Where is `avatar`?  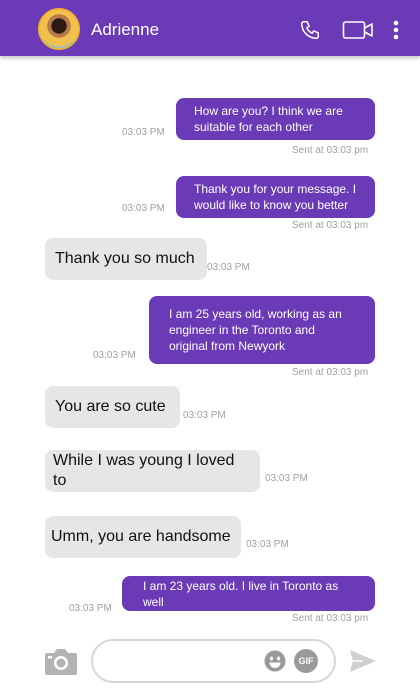
avatar is located at coordinates (59, 29).